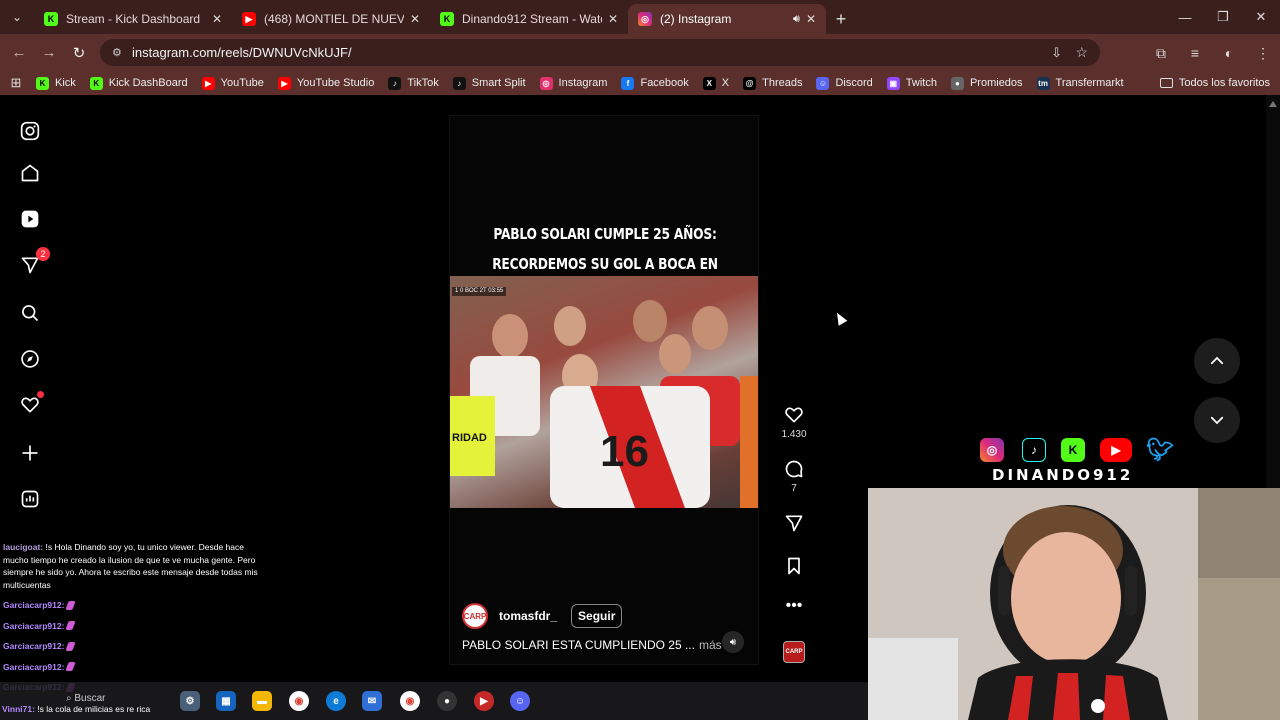 This screenshot has width=1280, height=720. I want to click on like-action: 1.430, so click(794, 422).